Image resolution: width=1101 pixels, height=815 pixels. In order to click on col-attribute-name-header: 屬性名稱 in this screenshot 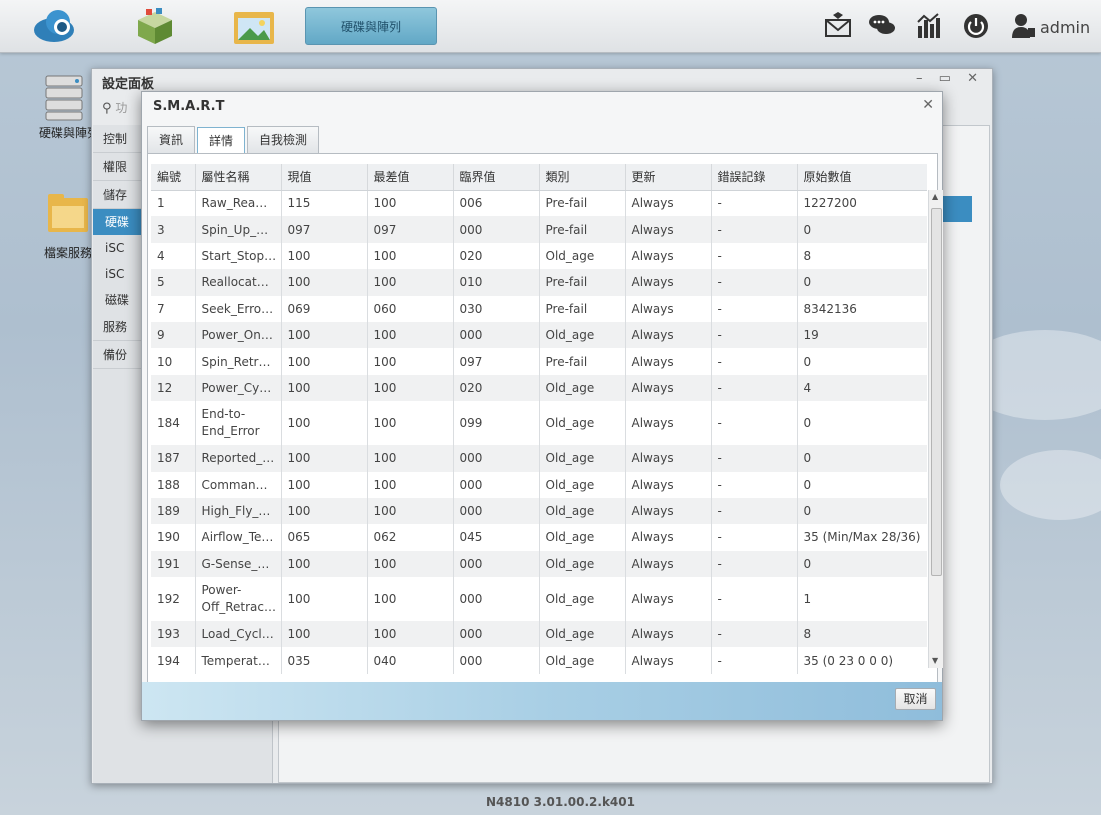, I will do `click(238, 177)`.